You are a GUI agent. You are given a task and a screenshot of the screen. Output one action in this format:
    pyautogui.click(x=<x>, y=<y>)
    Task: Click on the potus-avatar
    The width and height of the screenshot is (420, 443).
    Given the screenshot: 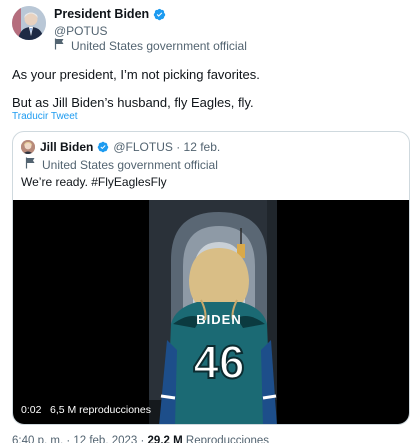 What is the action you would take?
    pyautogui.click(x=29, y=23)
    